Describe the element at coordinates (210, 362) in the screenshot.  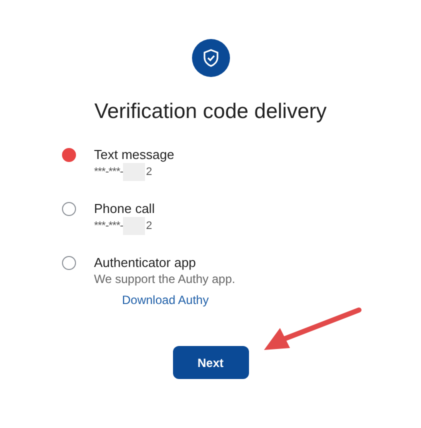
I see `next-button: Next` at that location.